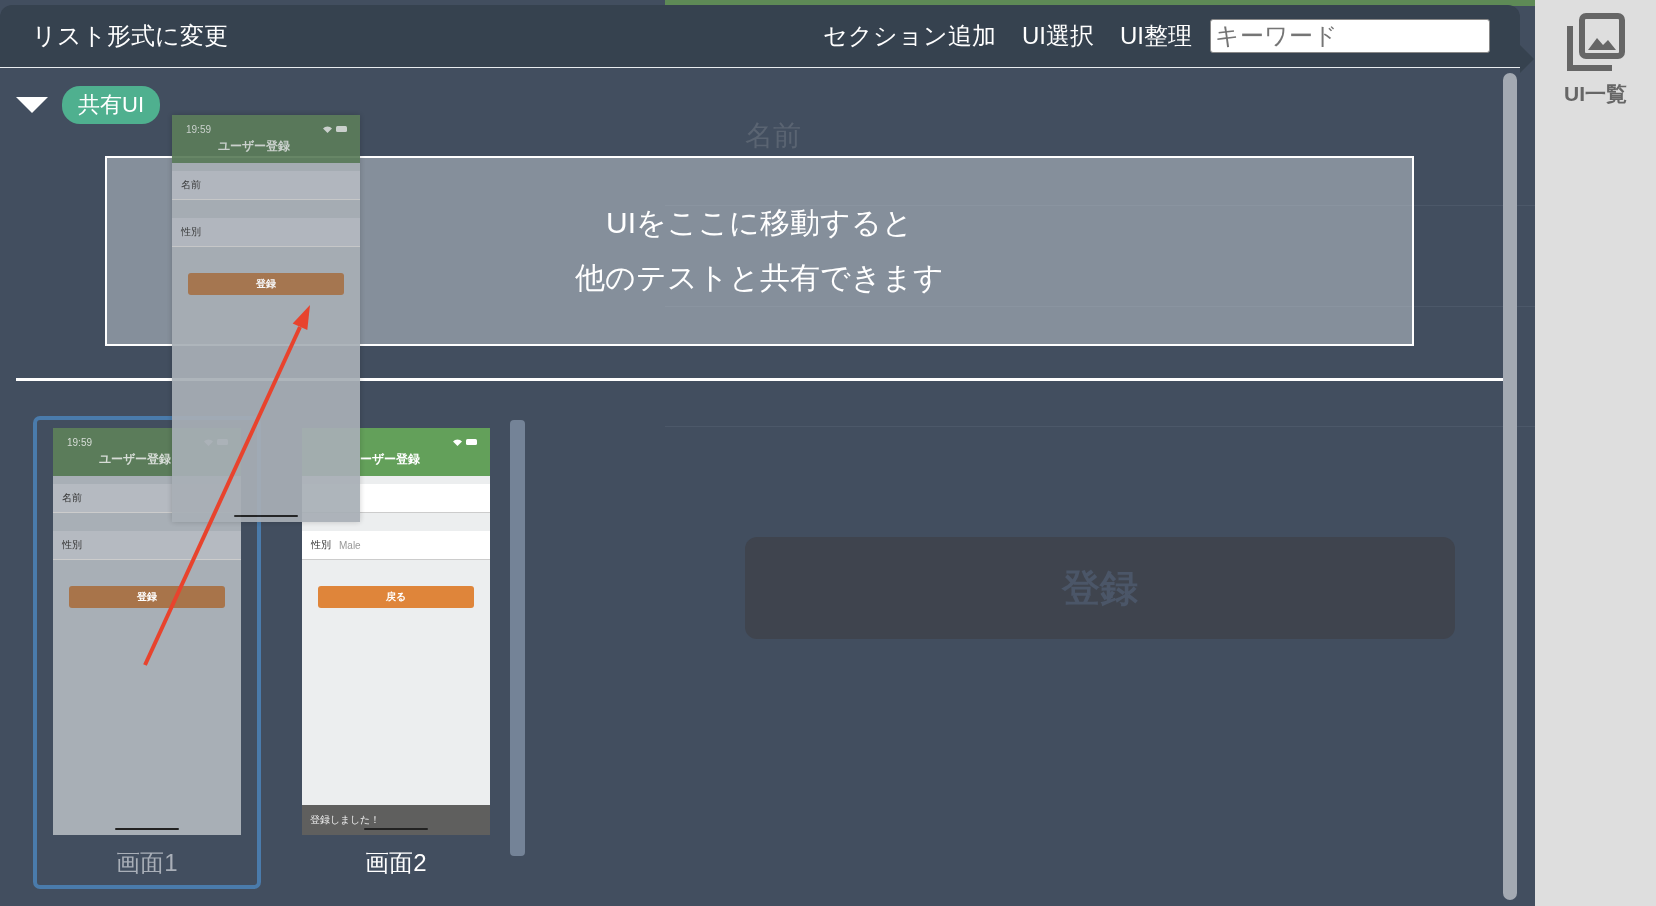  What do you see at coordinates (1058, 36) in the screenshot?
I see `toolbar-button: UI選択` at bounding box center [1058, 36].